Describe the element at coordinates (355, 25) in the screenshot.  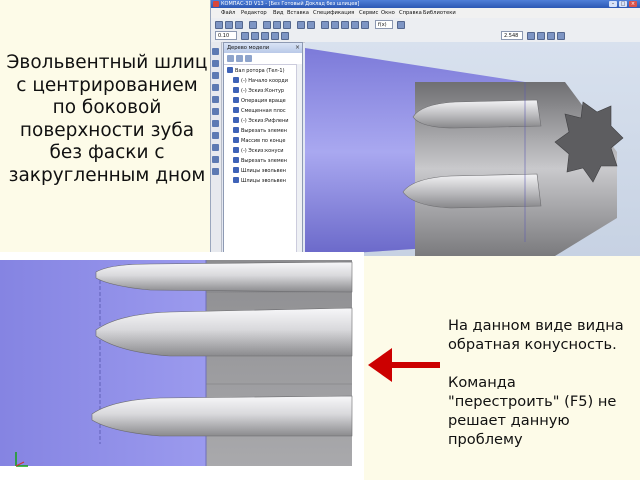
I see `library-icon` at that location.